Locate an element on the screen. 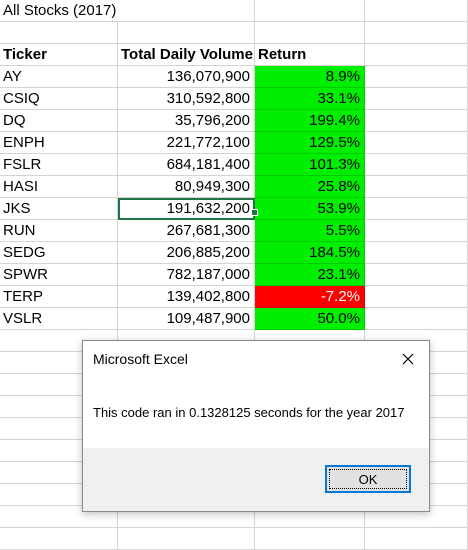  ok-button: OK is located at coordinates (368, 479).